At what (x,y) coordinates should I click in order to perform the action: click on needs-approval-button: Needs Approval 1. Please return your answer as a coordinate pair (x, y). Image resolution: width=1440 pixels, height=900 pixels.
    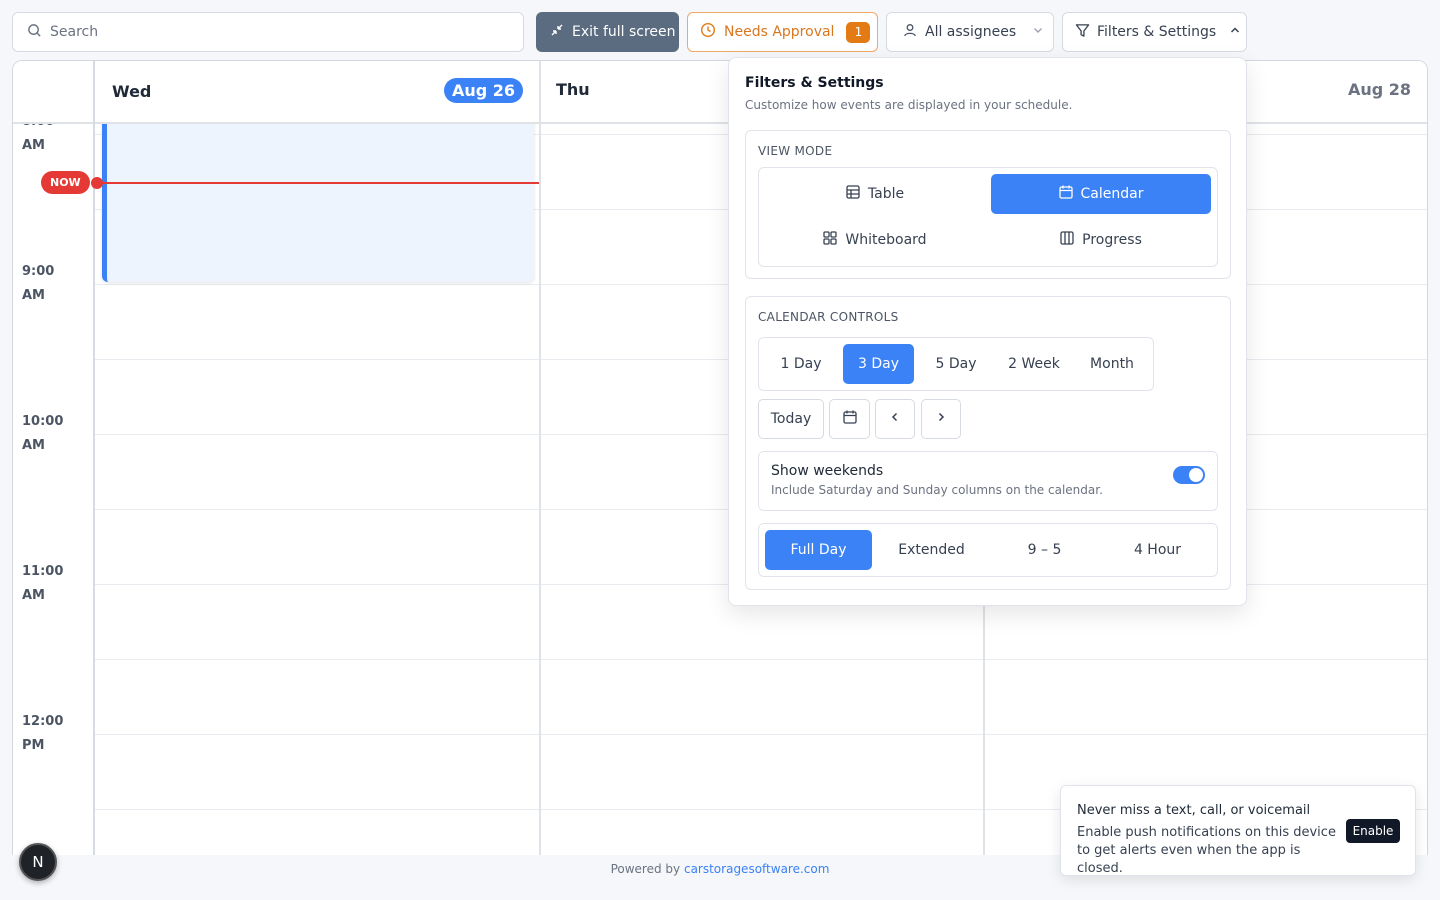
    Looking at the image, I should click on (782, 32).